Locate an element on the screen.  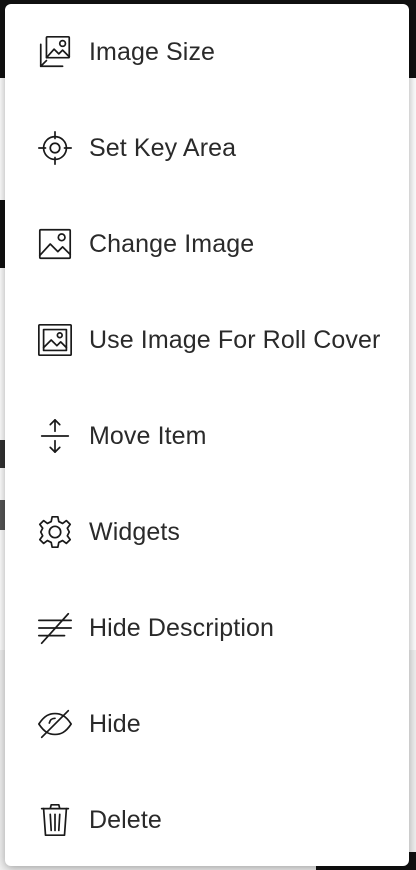
menu-item-hide: Hide is located at coordinates (207, 724).